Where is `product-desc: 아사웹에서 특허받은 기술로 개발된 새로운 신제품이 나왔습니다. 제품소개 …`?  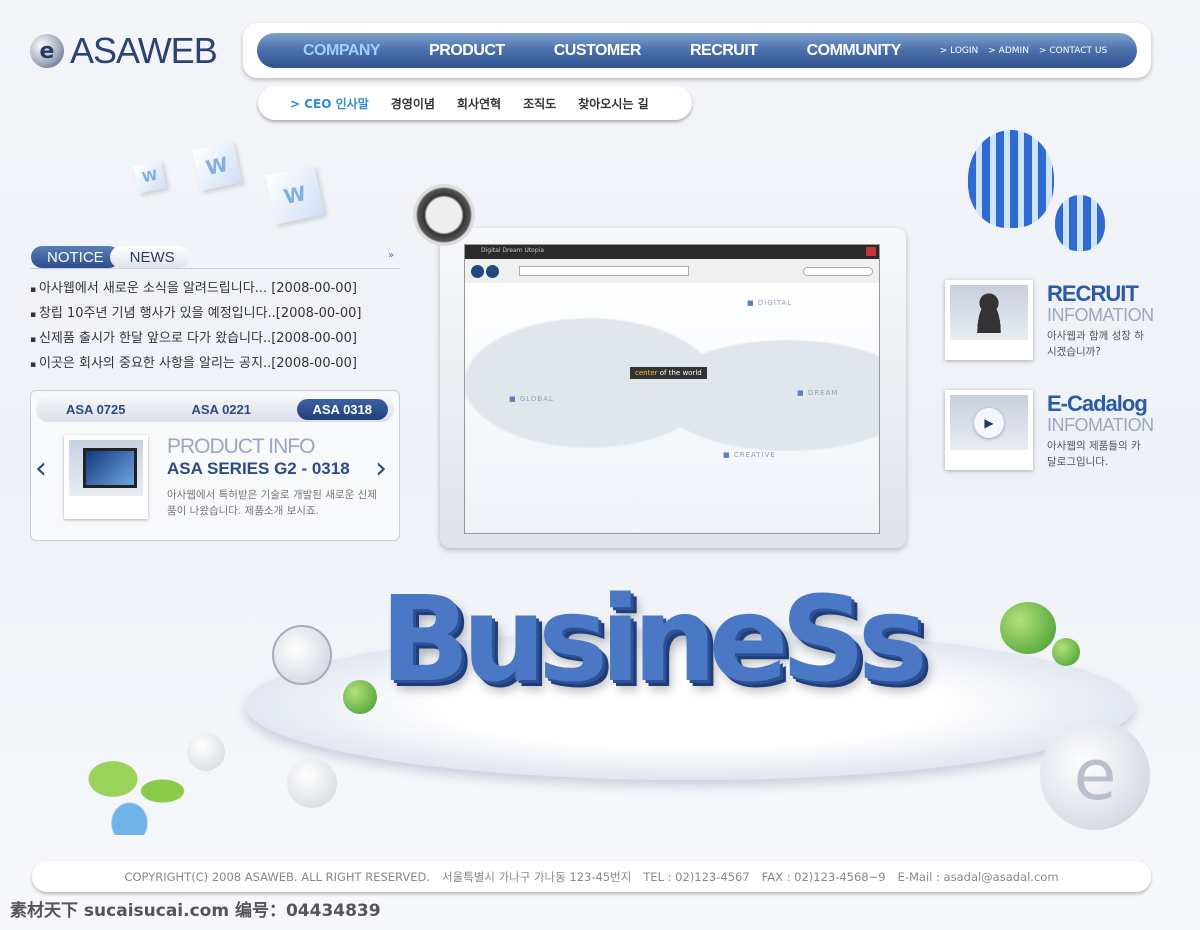 product-desc: 아사웹에서 특허받은 기술로 개발된 새로운 신제품이 나왔습니다. 제품소개 … is located at coordinates (272, 503).